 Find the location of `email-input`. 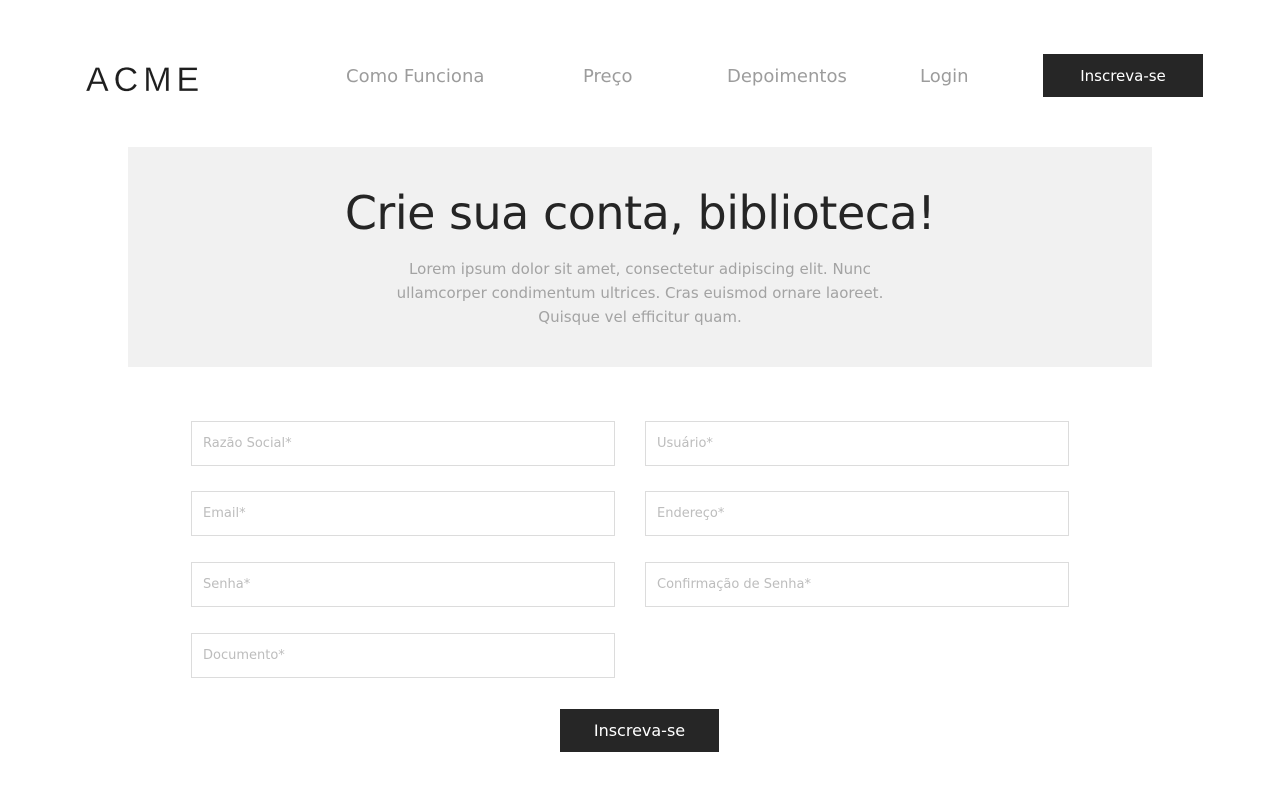

email-input is located at coordinates (403, 513).